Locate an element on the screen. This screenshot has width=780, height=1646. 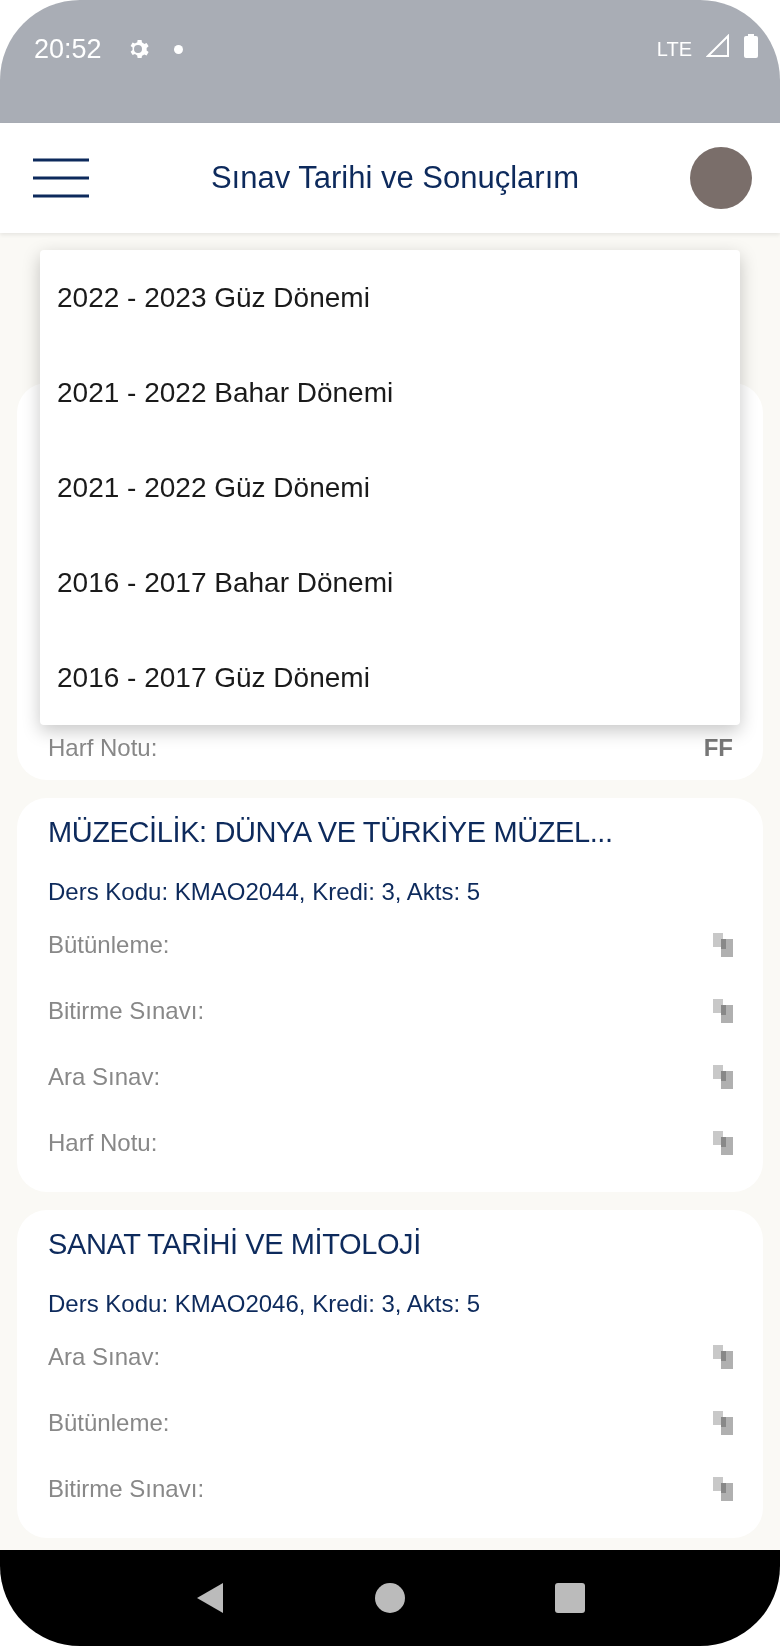
home-icon is located at coordinates (390, 1598).